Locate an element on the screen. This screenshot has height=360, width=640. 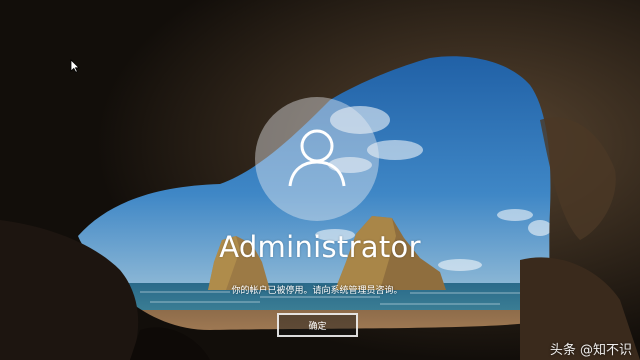
ok-button-label: 确定 is located at coordinates (317, 326).